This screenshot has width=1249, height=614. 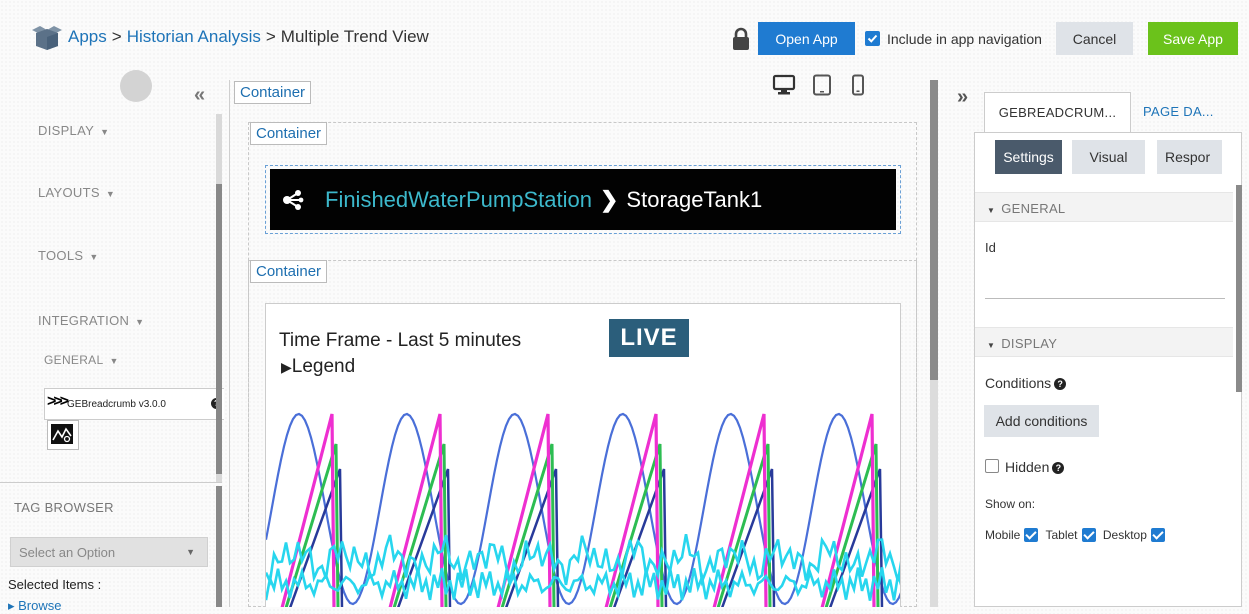 I want to click on hidden-checkbox, so click(x=992, y=466).